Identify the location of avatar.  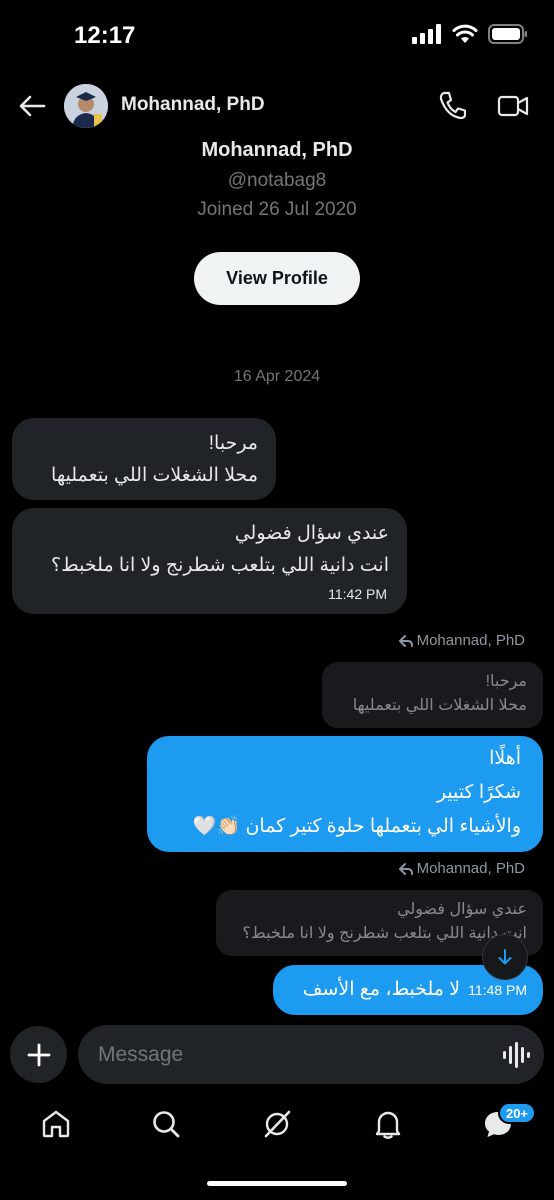
(86, 106).